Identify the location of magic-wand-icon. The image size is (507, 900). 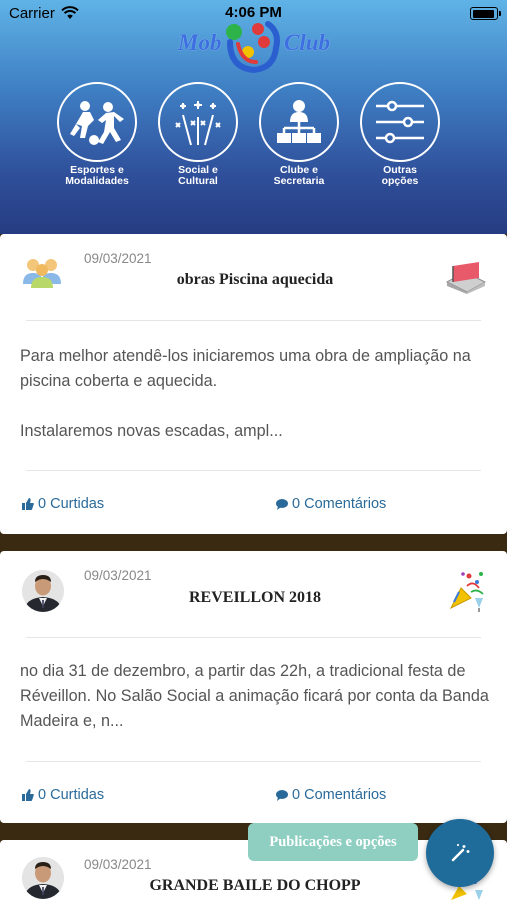
(460, 853).